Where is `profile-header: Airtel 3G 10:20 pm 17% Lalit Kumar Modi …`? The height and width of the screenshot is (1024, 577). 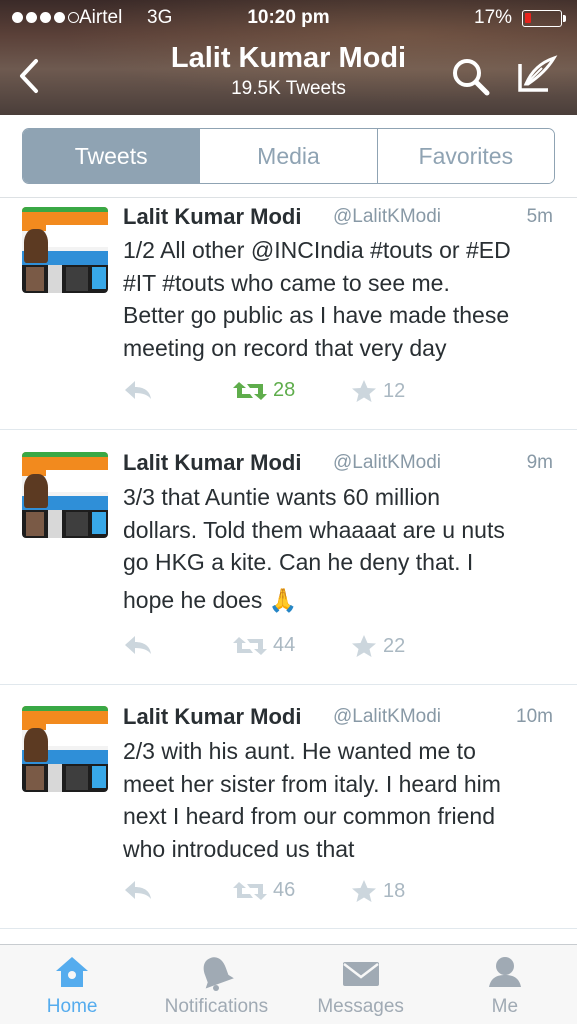
profile-header: Airtel 3G 10:20 pm 17% Lalit Kumar Modi … is located at coordinates (288, 57).